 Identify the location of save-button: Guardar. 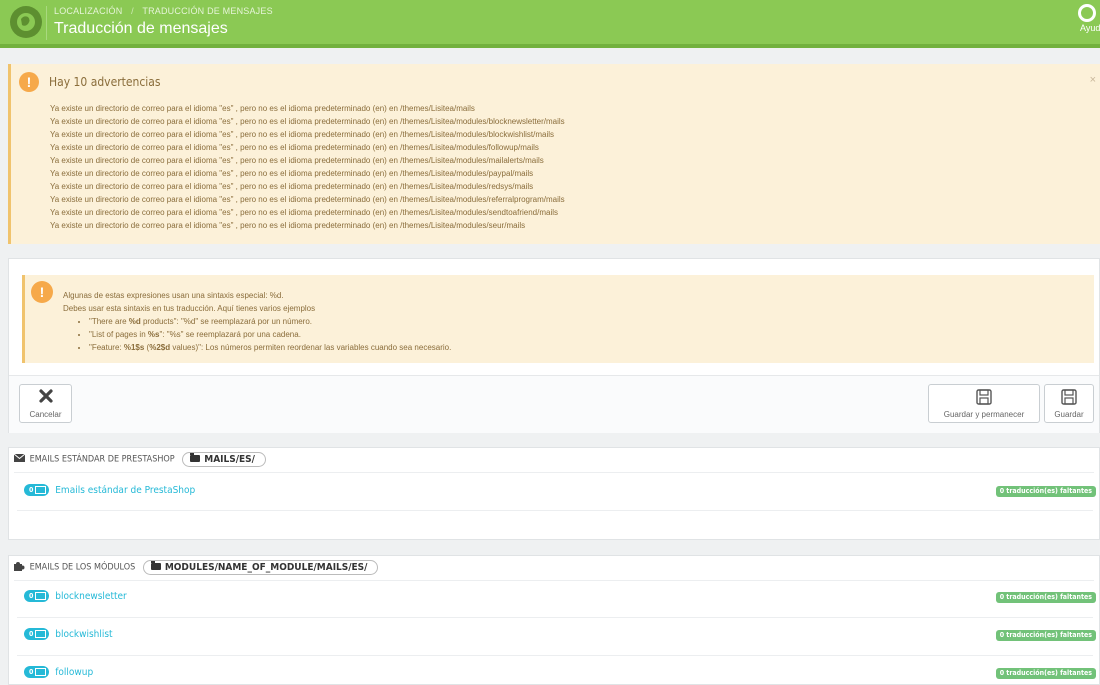
(1069, 403).